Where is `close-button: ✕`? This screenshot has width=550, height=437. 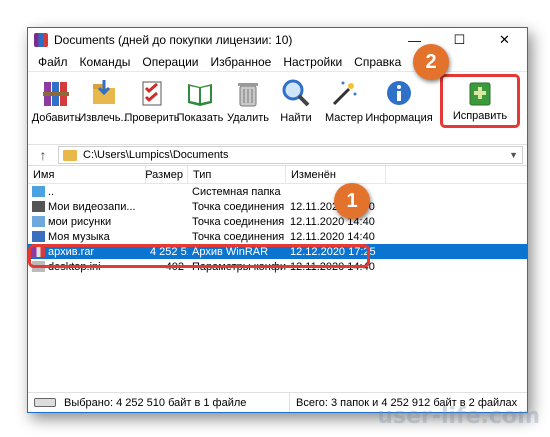
close-button: ✕ is located at coordinates (504, 40).